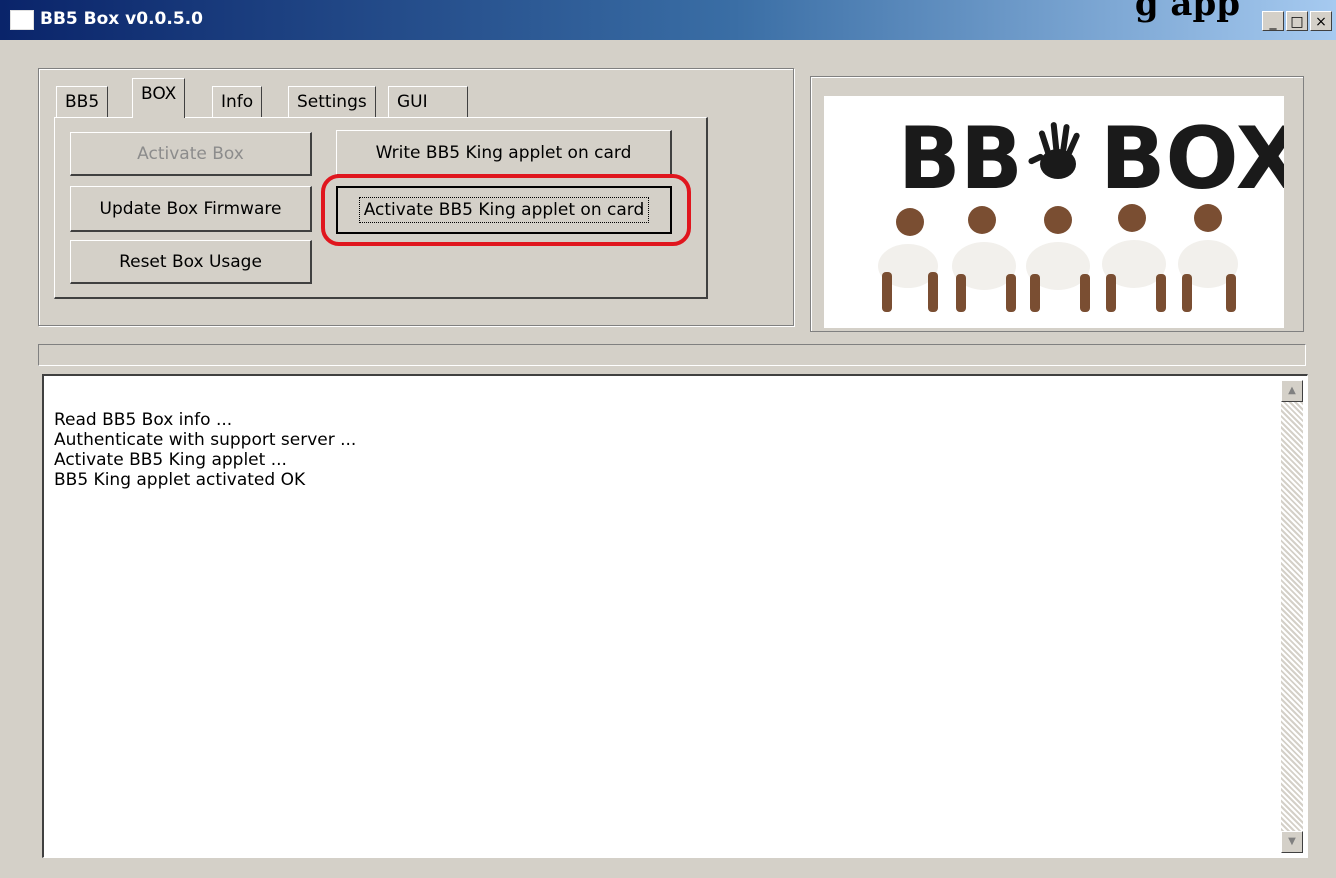 This screenshot has height=878, width=1336. I want to click on activate-box-button: Activate Box, so click(191, 154).